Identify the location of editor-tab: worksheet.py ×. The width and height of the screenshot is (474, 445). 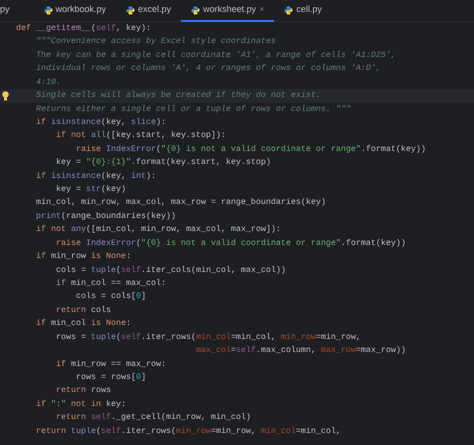
(227, 11).